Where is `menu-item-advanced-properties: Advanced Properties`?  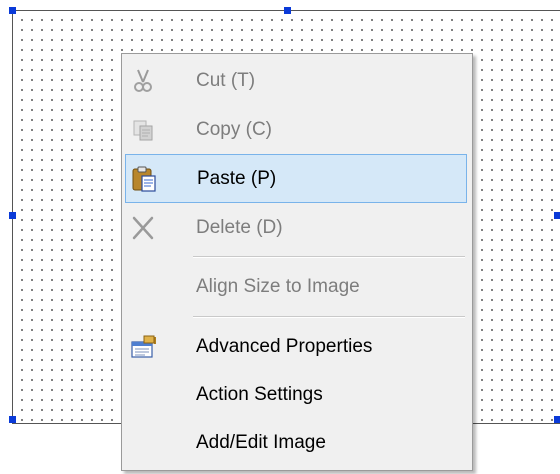 menu-item-advanced-properties: Advanced Properties is located at coordinates (295, 346).